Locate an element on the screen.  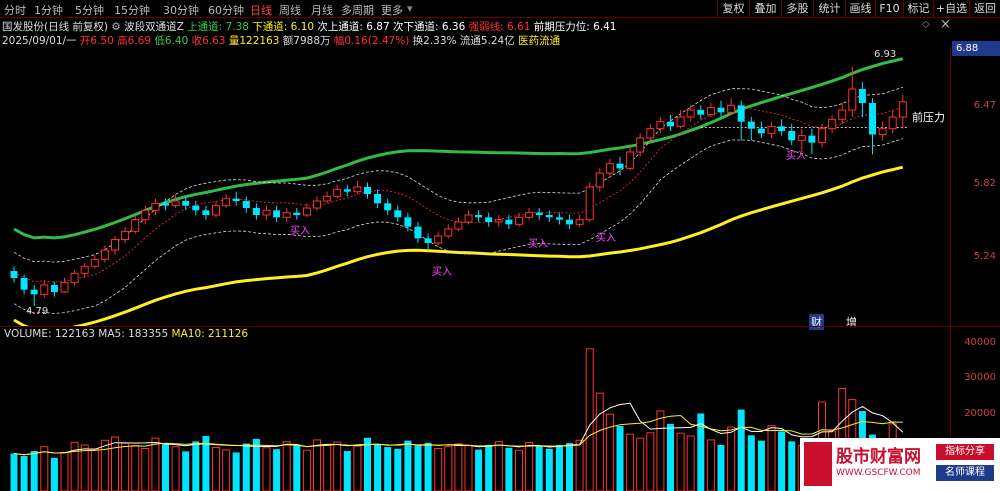
multi-stock-button: 多股 is located at coordinates (797, 8).